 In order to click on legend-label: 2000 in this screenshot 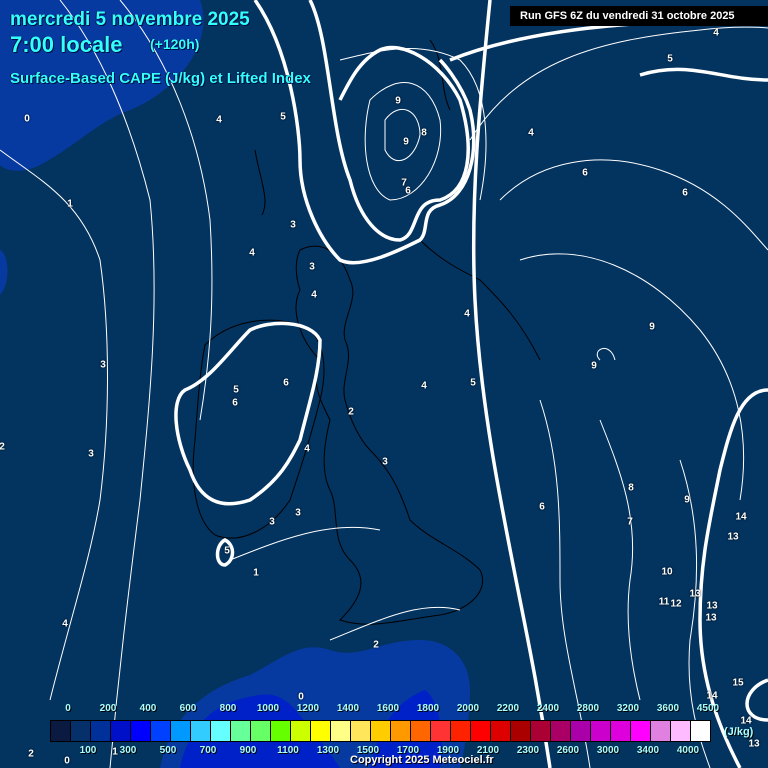, I will do `click(468, 708)`.